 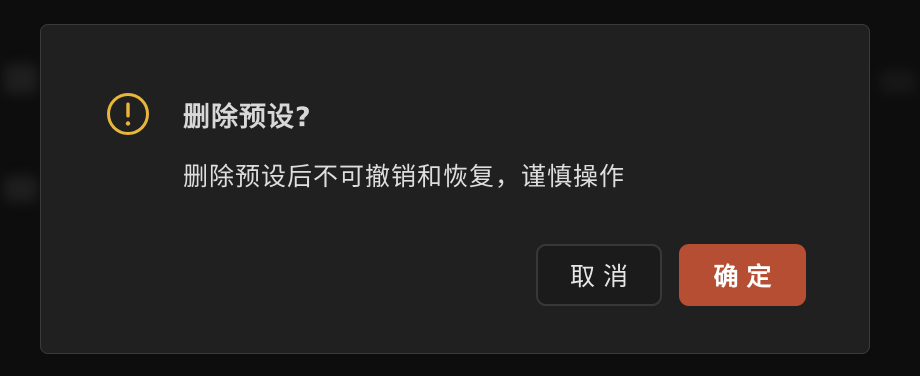 I want to click on dialog-message: 删除预设后不可撤销和恢复，谨慎操作, so click(x=404, y=176).